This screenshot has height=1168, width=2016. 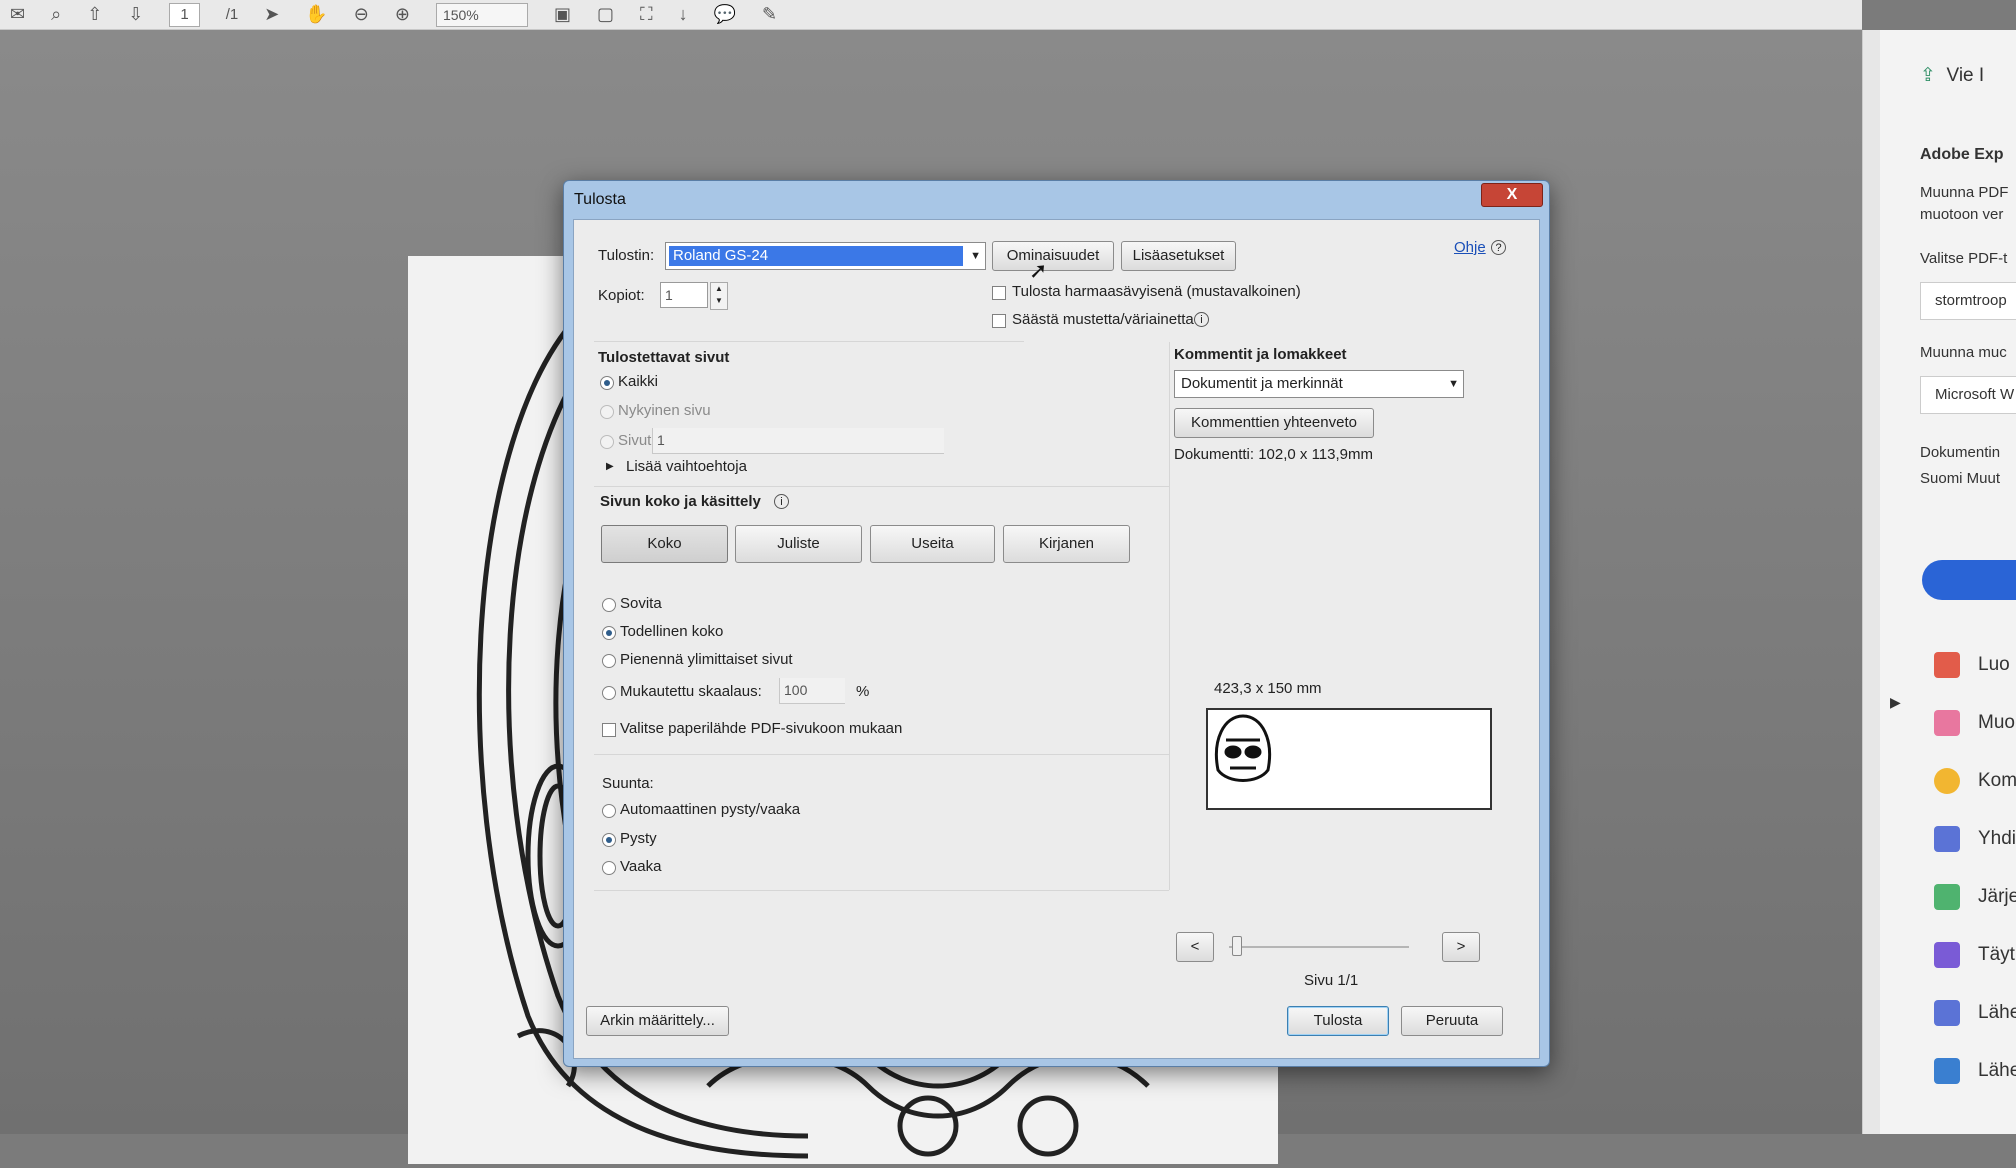 I want to click on choose-pdf-label: Valitse PDF-t, so click(x=1964, y=258).